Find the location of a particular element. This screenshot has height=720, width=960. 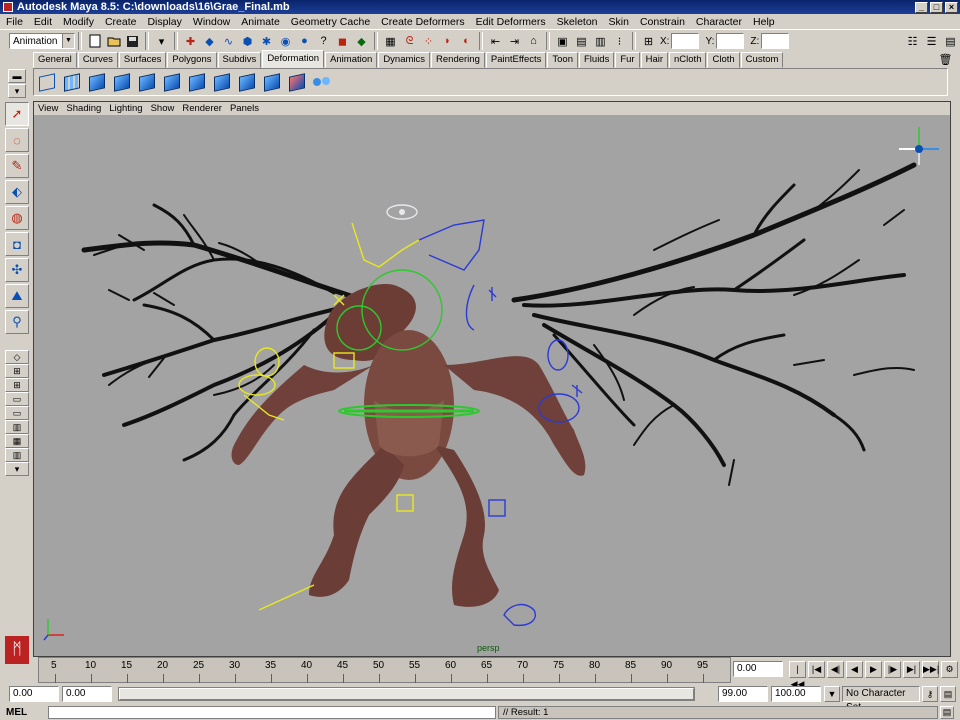

nonlinear-wave-icon is located at coordinates (272, 82).